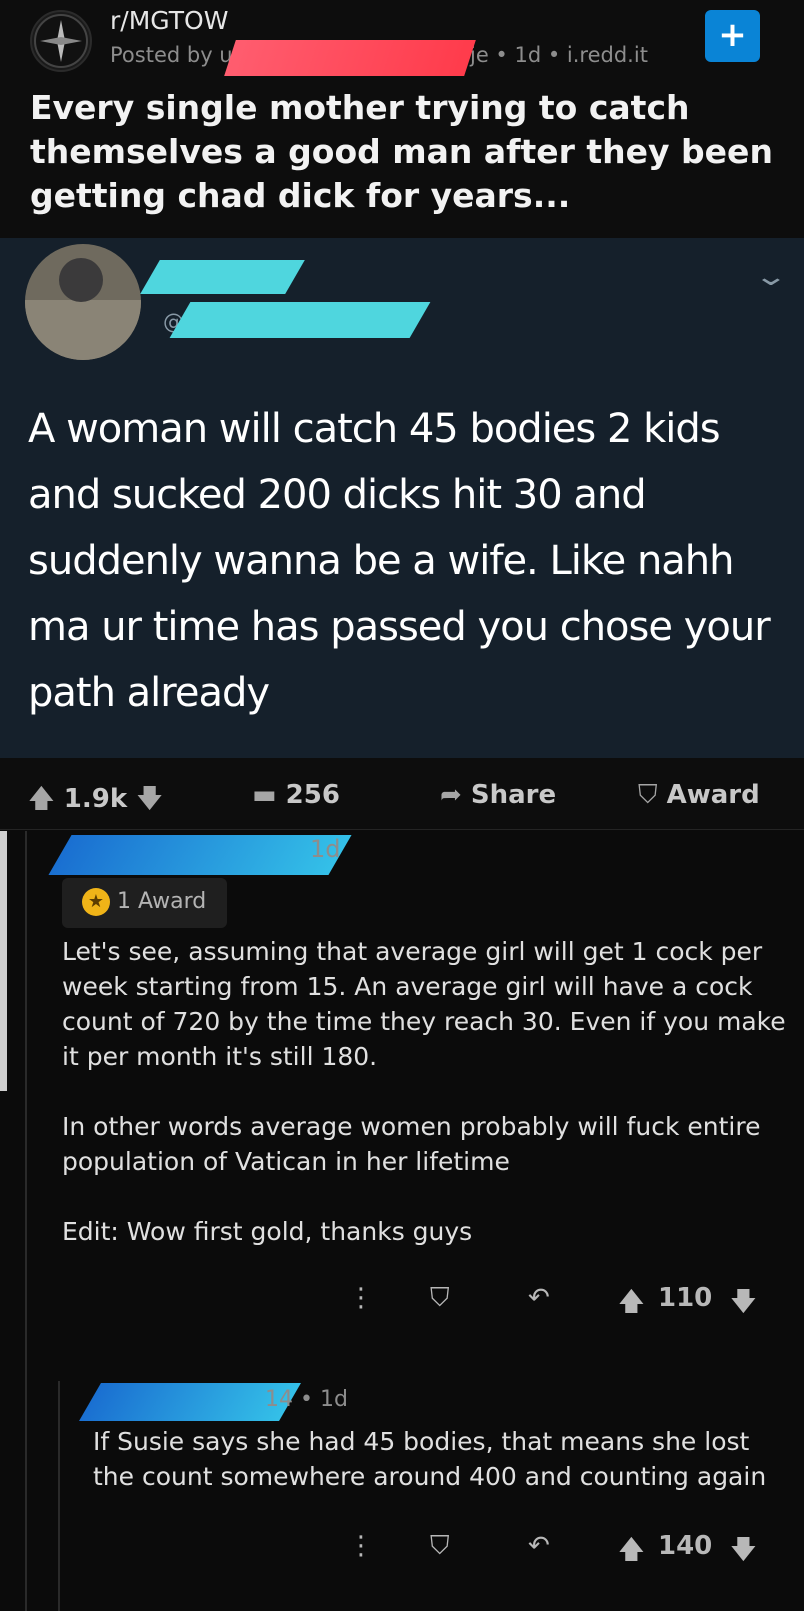  What do you see at coordinates (95, 799) in the screenshot?
I see `upvote-count: 1.9k` at bounding box center [95, 799].